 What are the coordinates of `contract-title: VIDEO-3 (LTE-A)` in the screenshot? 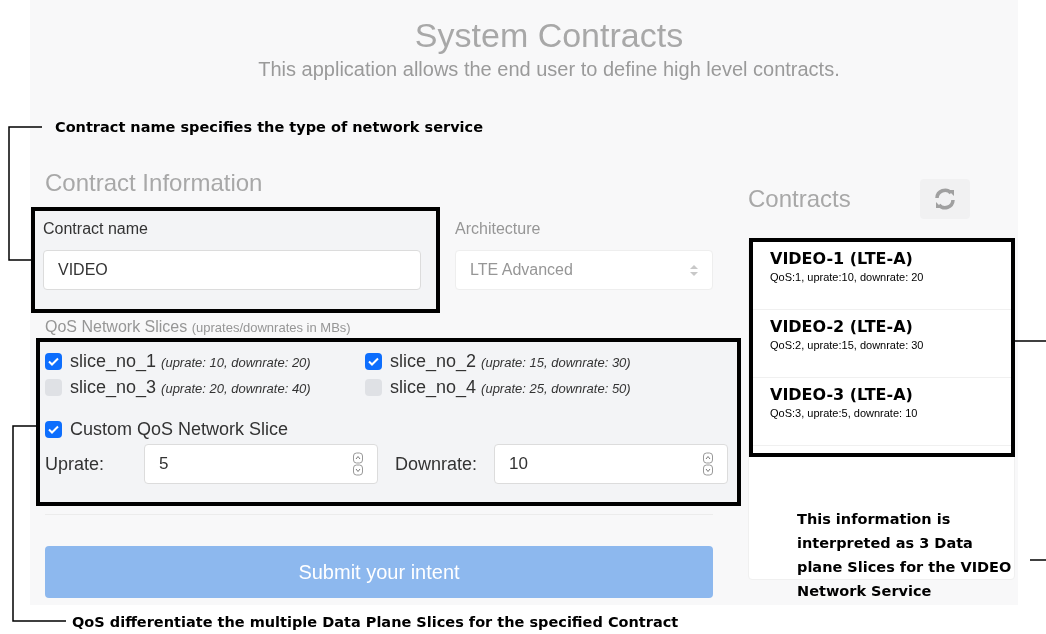 It's located at (841, 395).